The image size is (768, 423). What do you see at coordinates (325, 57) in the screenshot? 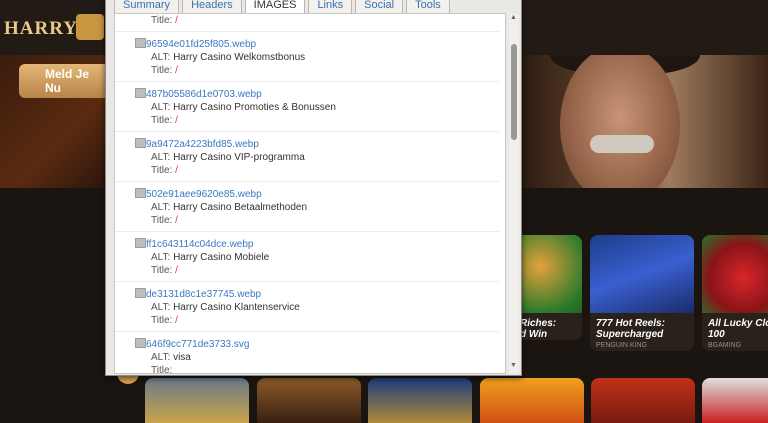
I see `image-alt-line: ALT: Harry Casino Welkomstbonus` at bounding box center [325, 57].